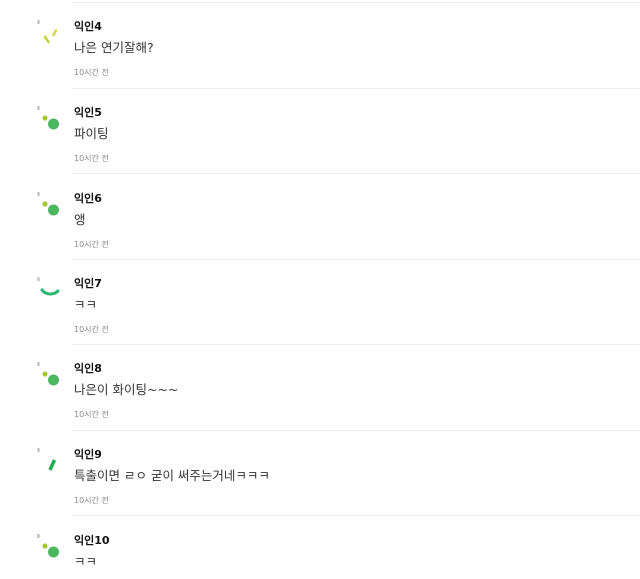 This screenshot has width=640, height=579. Describe the element at coordinates (92, 541) in the screenshot. I see `comment-author: 익인10` at that location.